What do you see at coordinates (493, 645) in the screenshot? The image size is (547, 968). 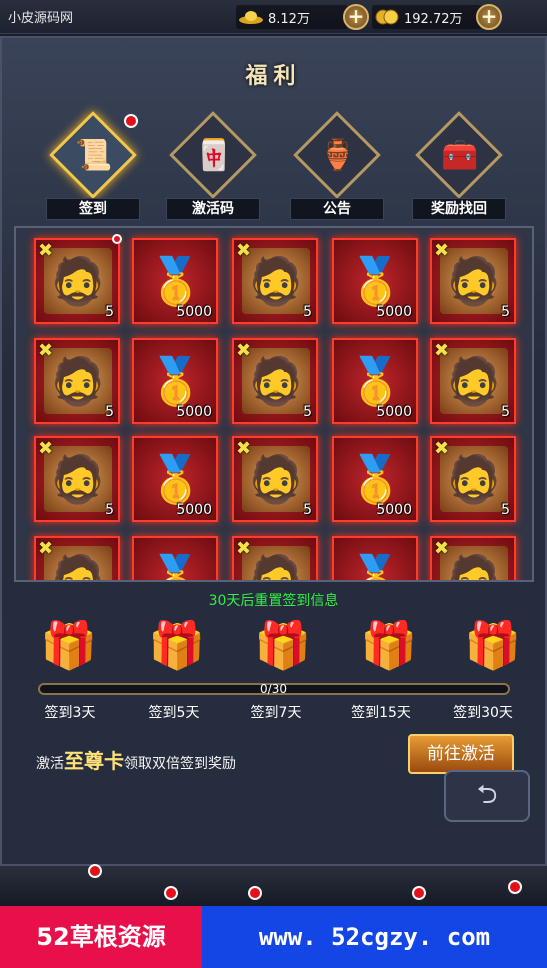 I see `chest-30-days: 🎁` at bounding box center [493, 645].